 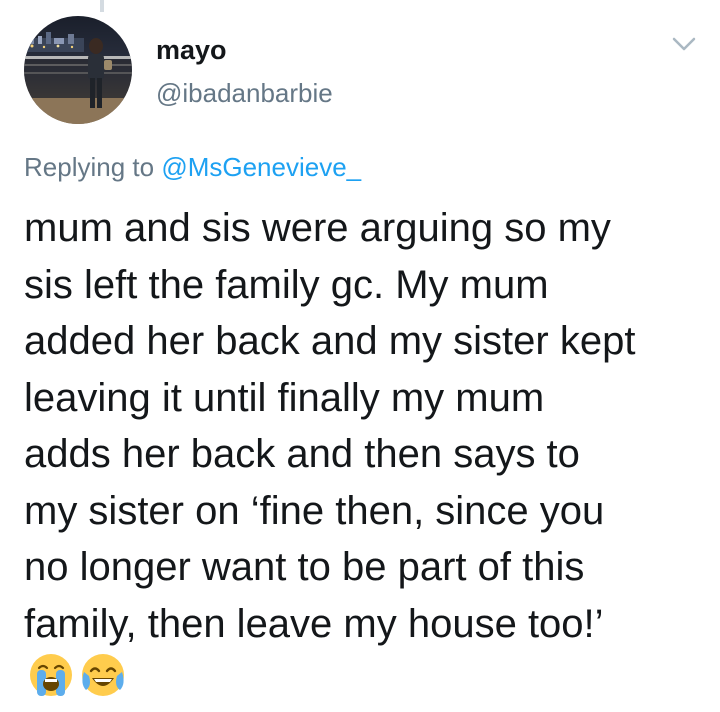 What do you see at coordinates (191, 50) in the screenshot?
I see `author-display-name: mayo` at bounding box center [191, 50].